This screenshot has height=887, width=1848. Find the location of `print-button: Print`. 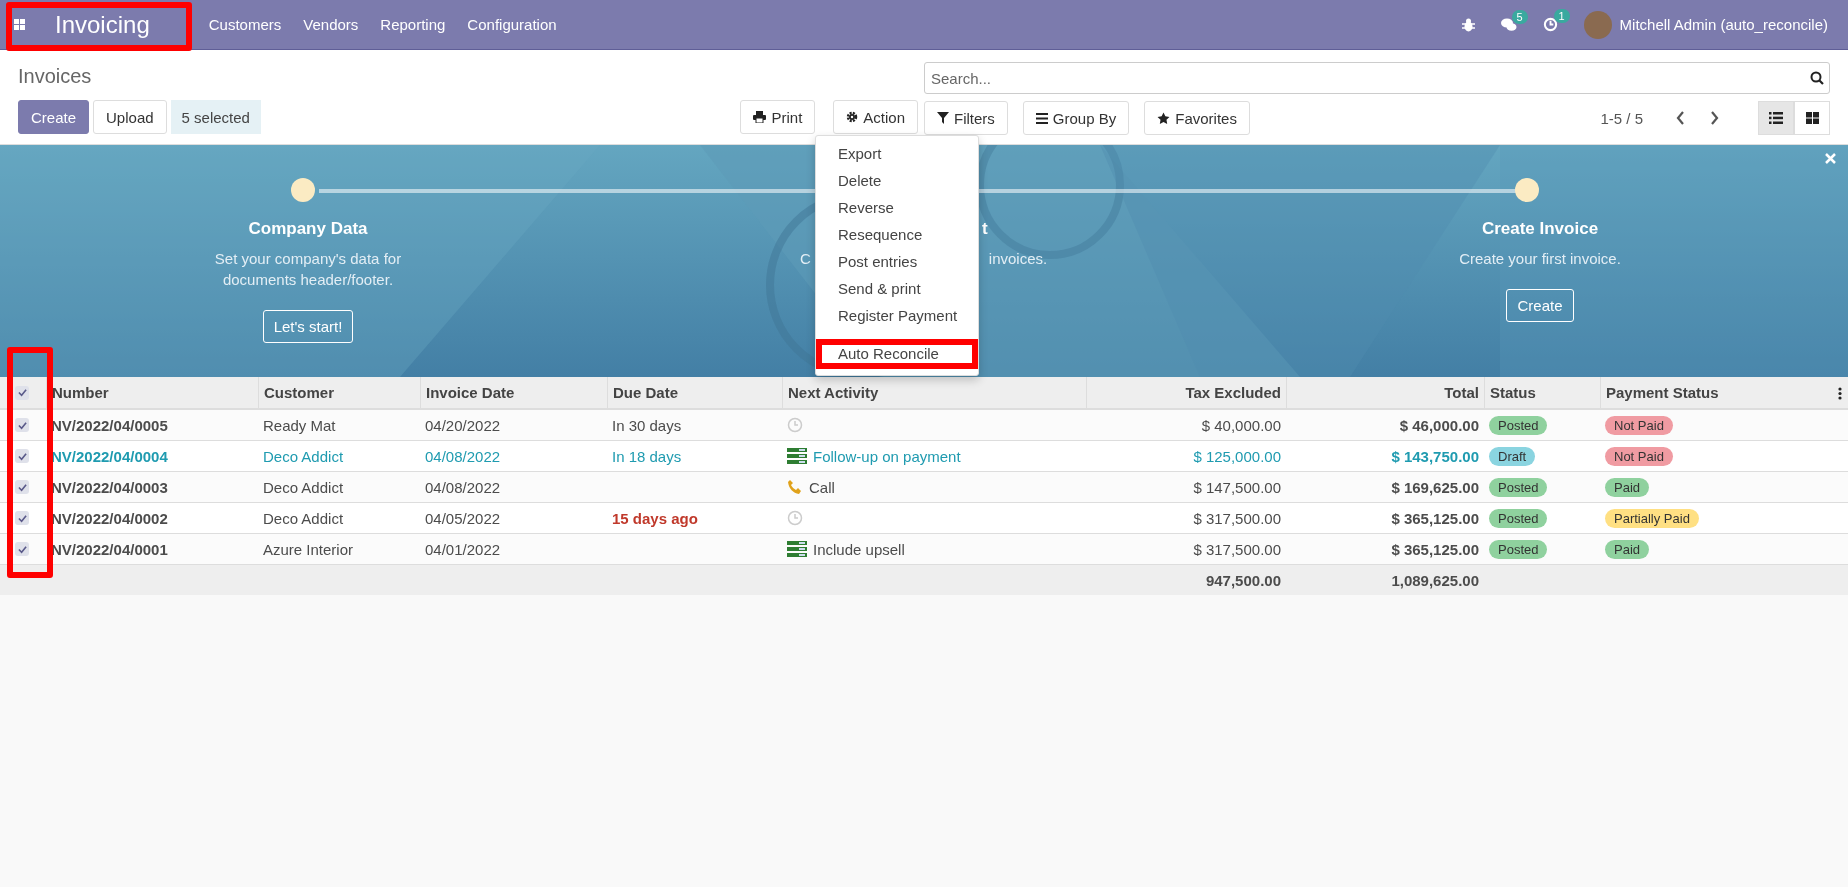

print-button: Print is located at coordinates (778, 117).